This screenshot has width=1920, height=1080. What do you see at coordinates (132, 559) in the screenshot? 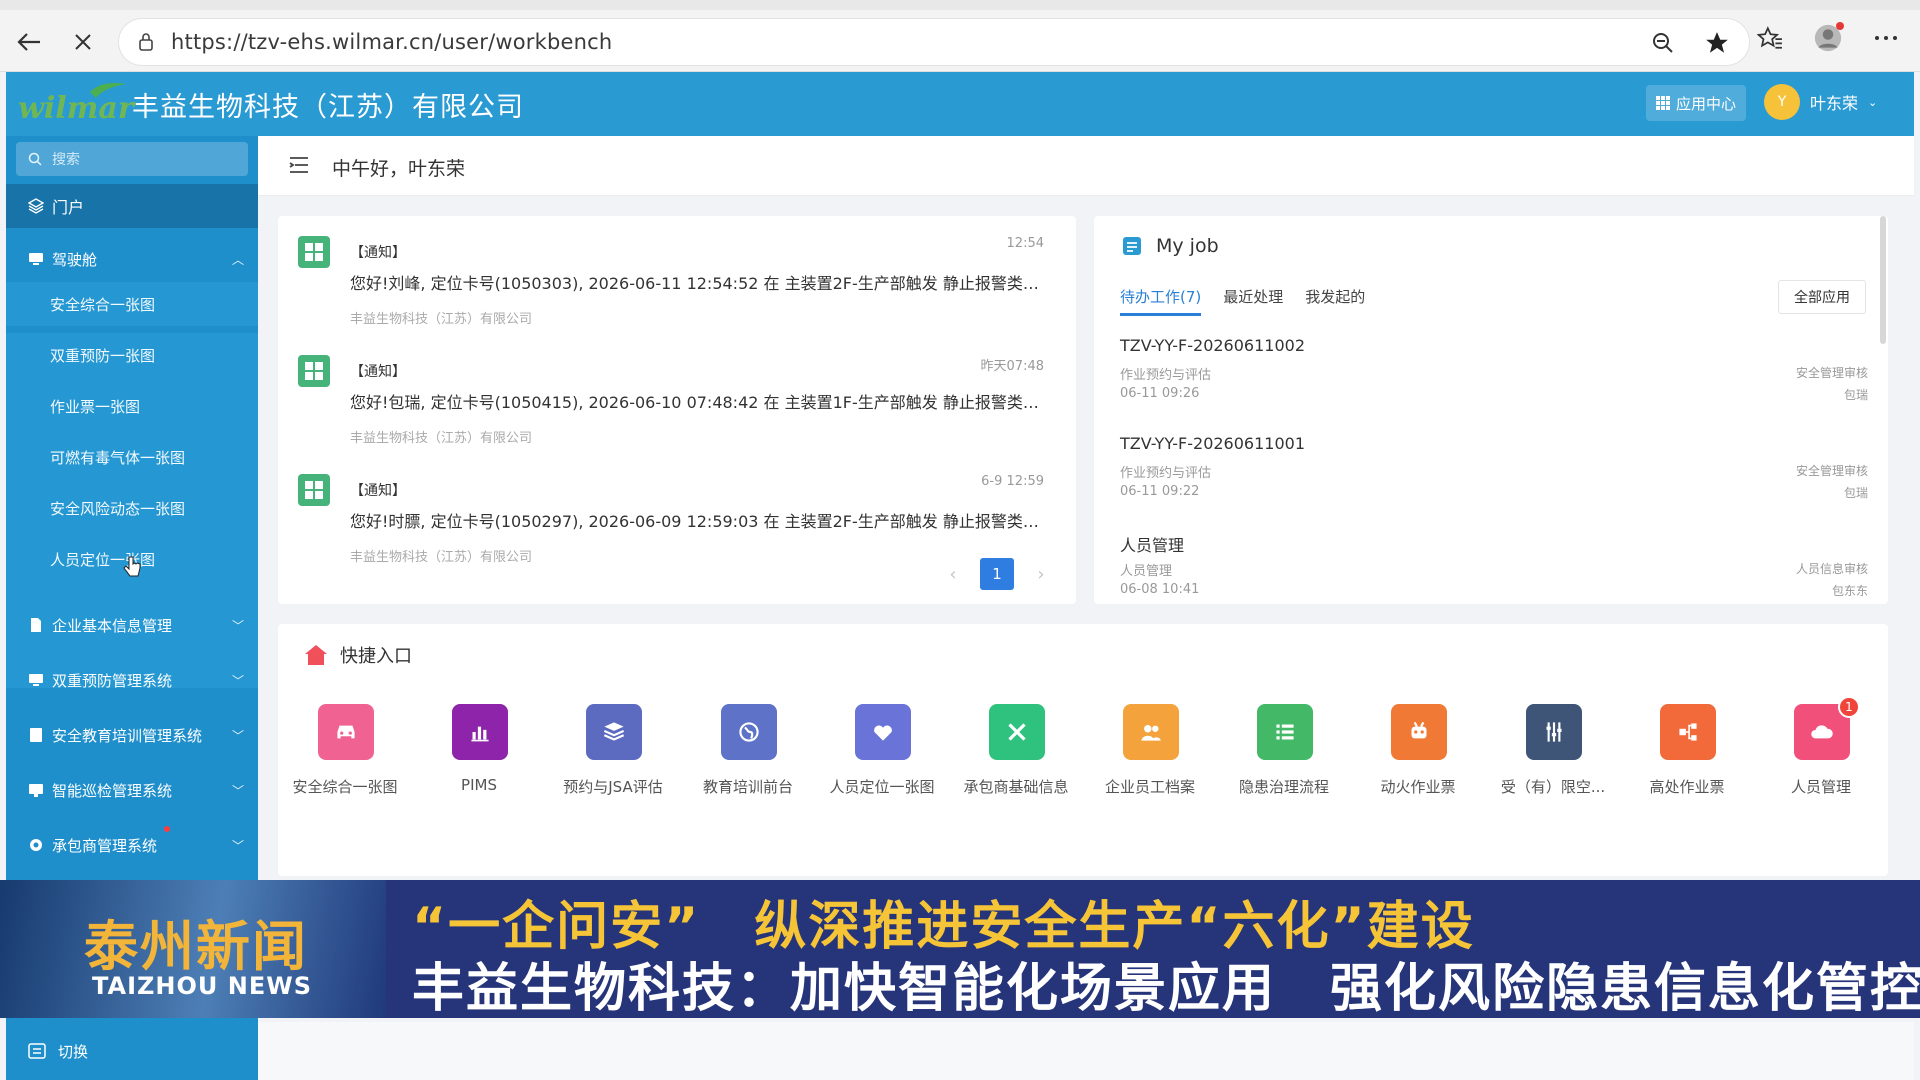
I see `sidebar-item-location-map: 人员定位一张图` at bounding box center [132, 559].